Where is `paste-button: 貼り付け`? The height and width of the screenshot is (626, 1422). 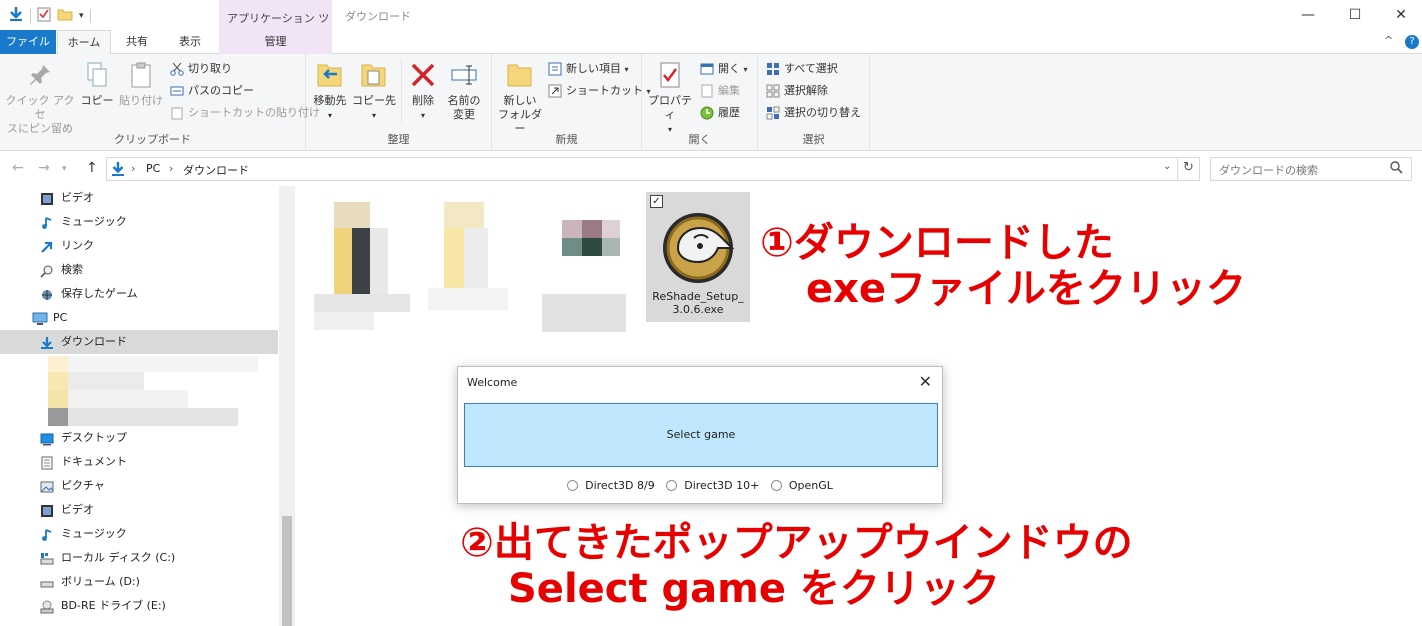
paste-button: 貼り付け is located at coordinates (141, 84).